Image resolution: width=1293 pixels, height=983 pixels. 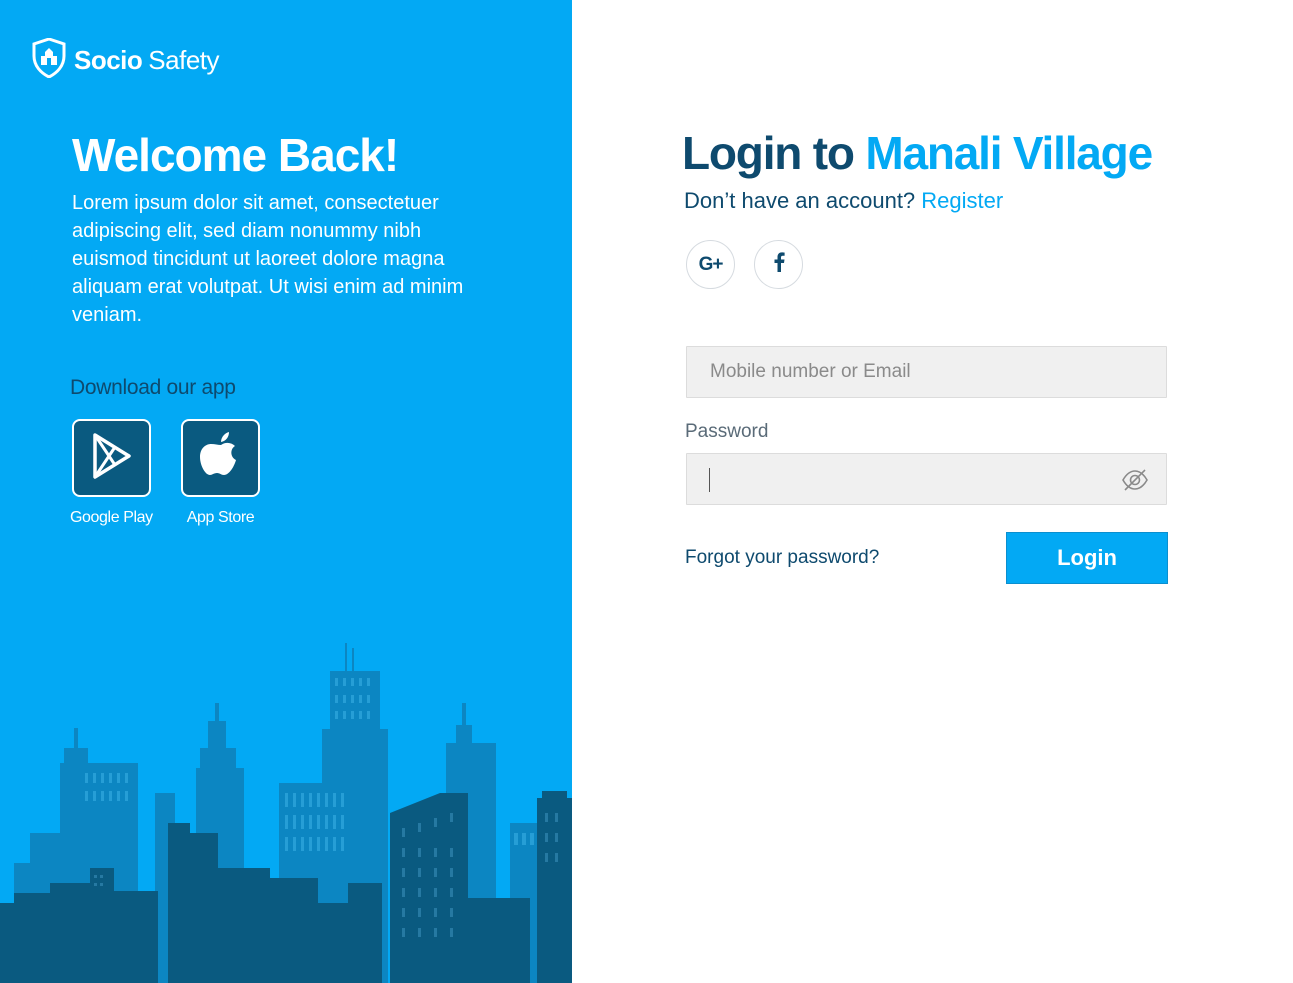 I want to click on google-plus-login-button: G+, so click(x=710, y=264).